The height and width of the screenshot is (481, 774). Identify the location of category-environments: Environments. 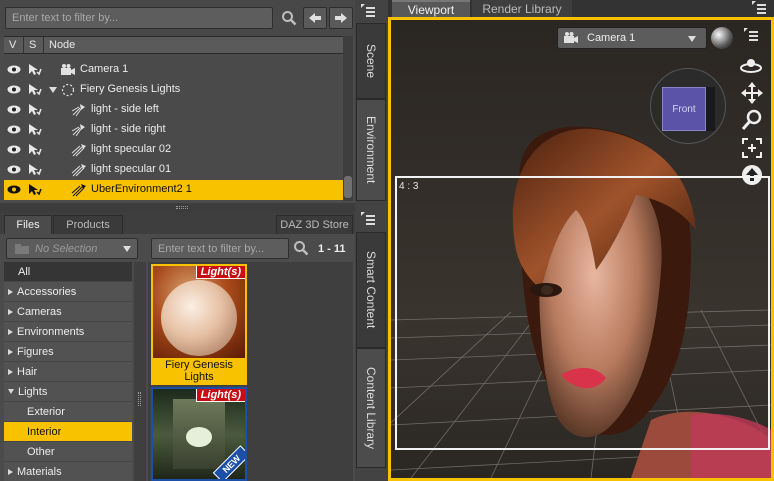
(68, 332).